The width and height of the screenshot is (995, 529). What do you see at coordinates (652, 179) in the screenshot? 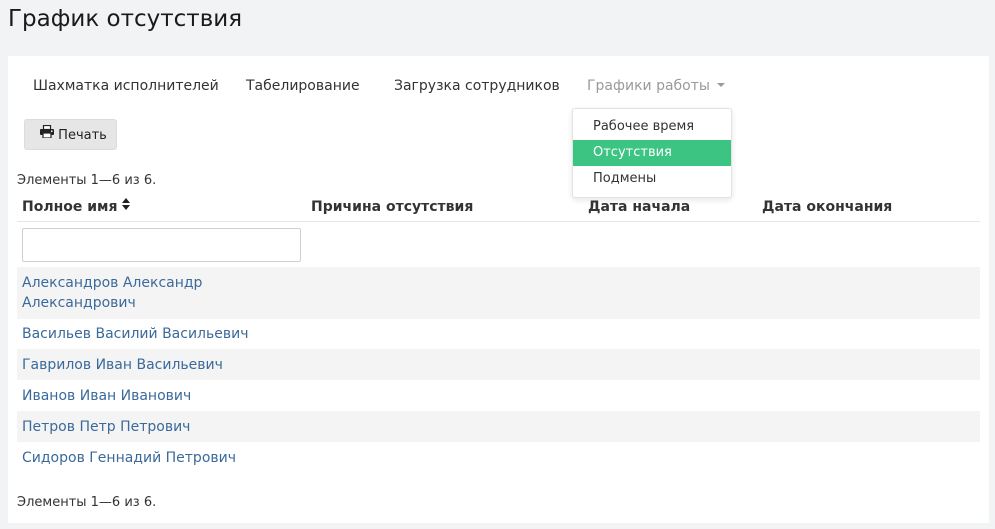
I see `menu-item-substitutions: Подмены` at bounding box center [652, 179].